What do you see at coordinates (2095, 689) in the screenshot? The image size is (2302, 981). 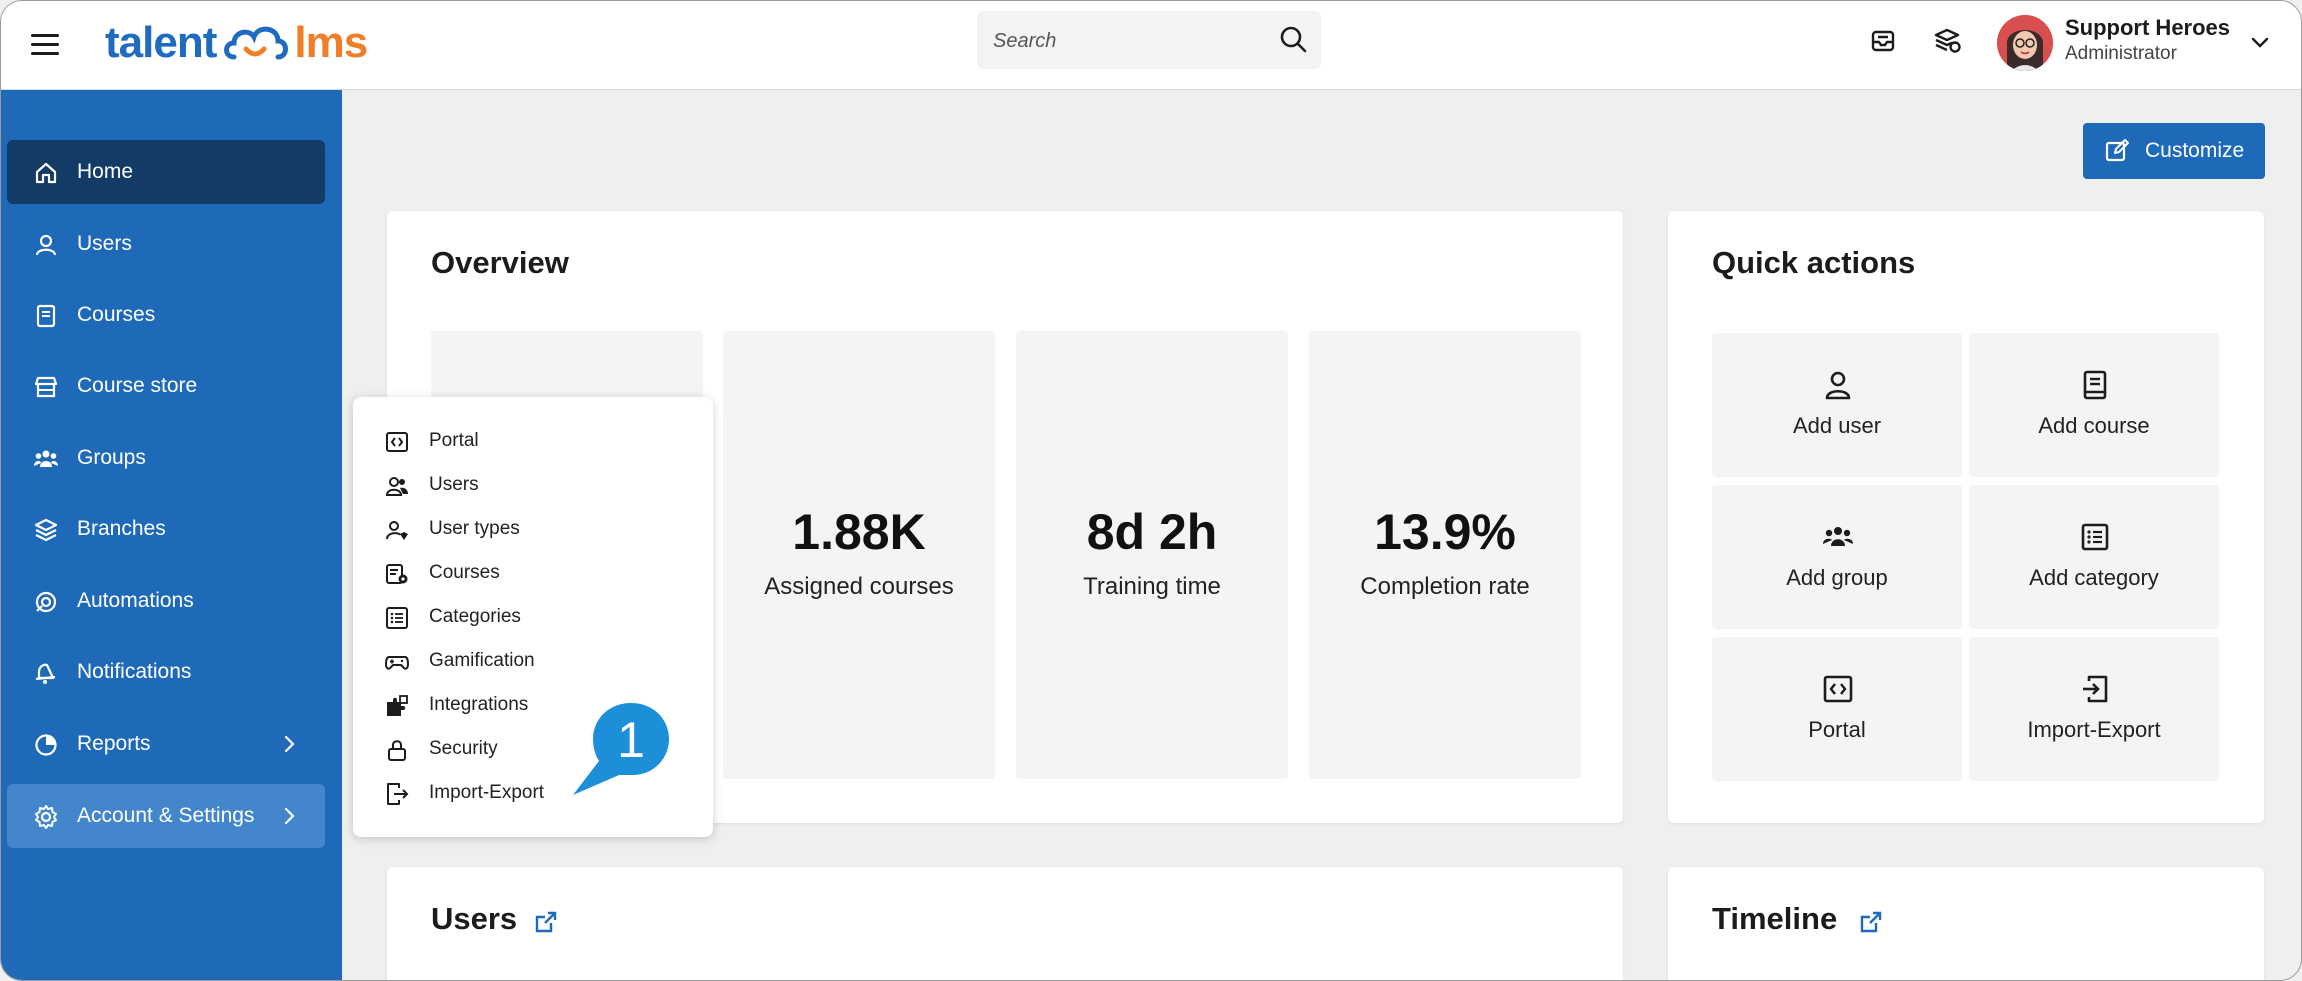 I see `import-icon` at bounding box center [2095, 689].